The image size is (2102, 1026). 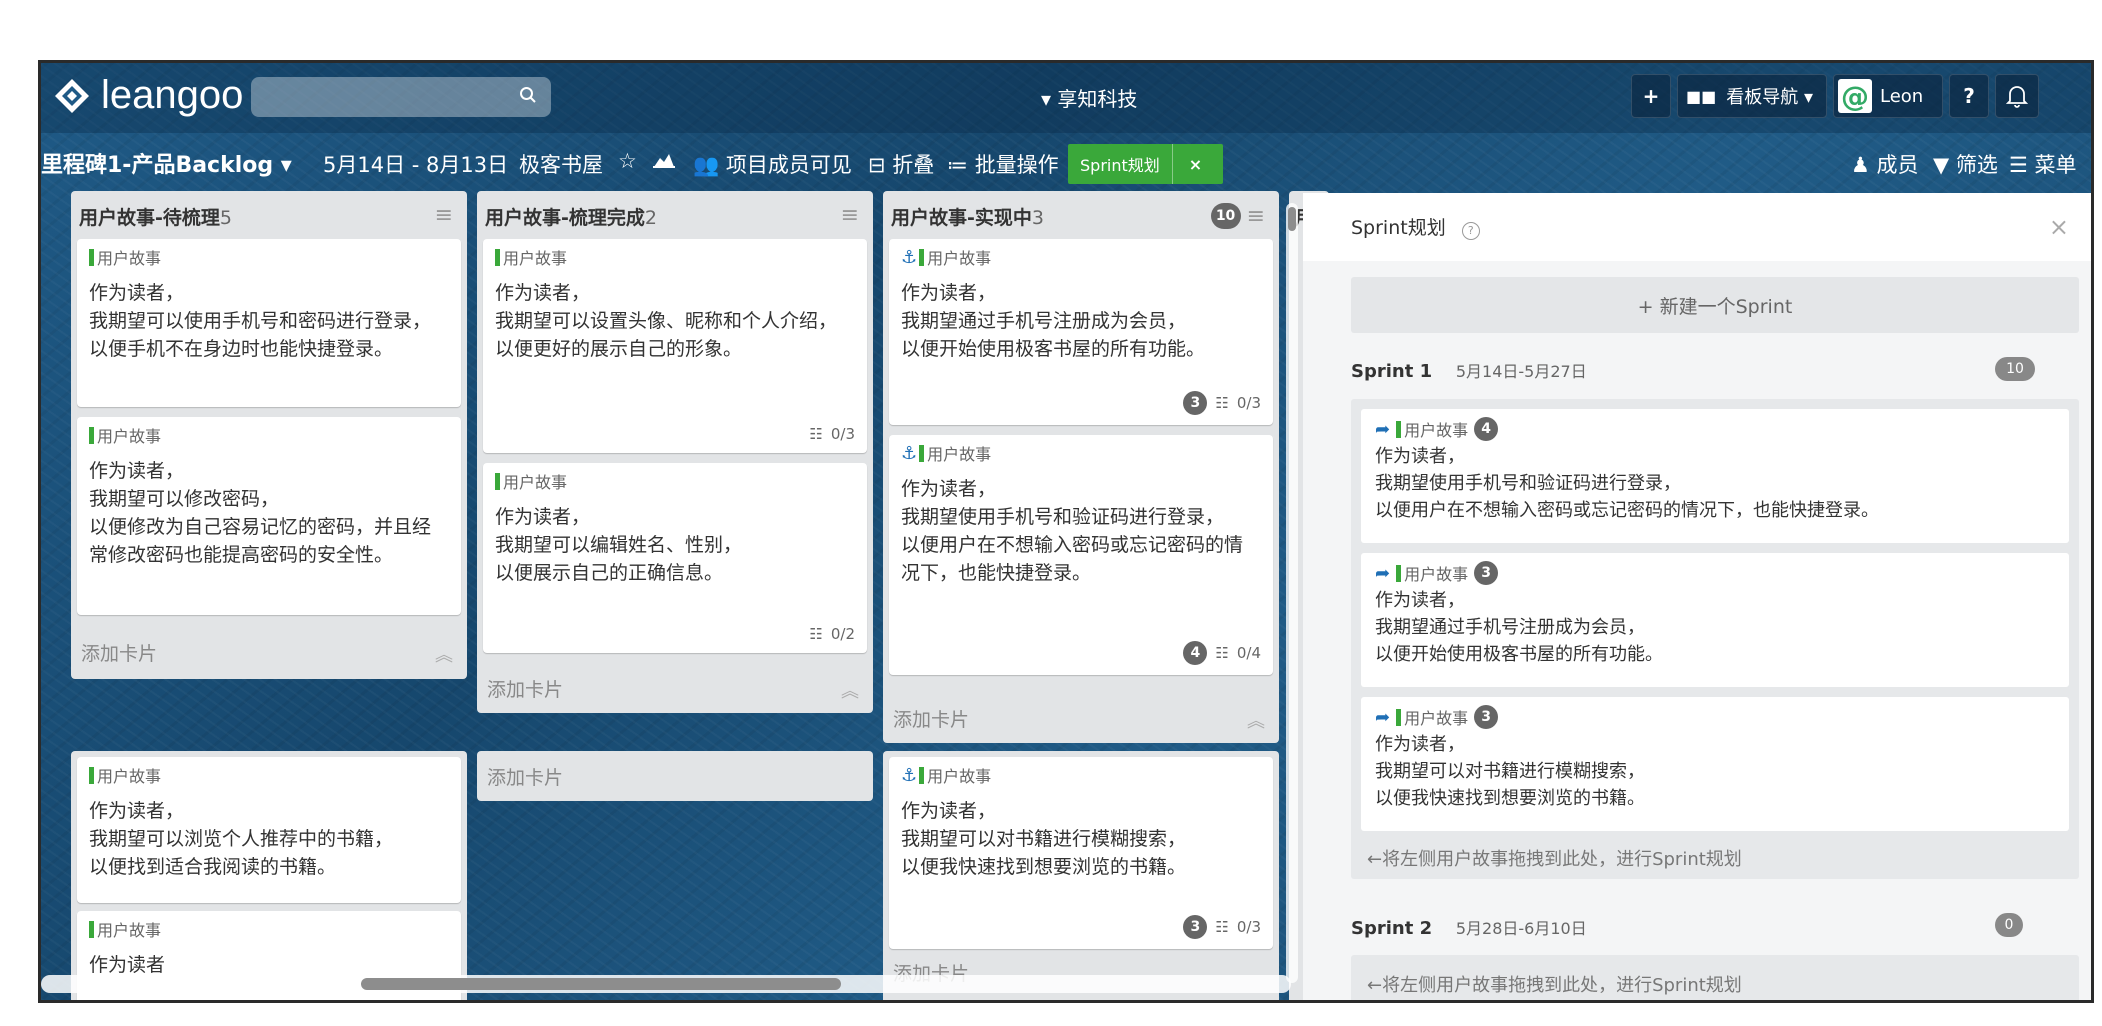 I want to click on filter-label: 筛选, so click(x=1976, y=165).